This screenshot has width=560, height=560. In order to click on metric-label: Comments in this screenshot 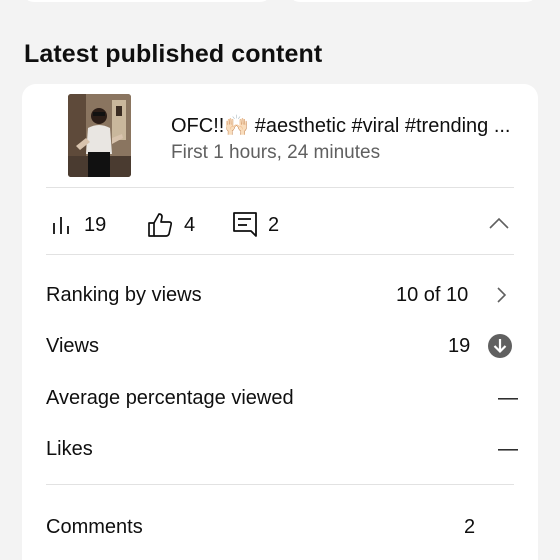, I will do `click(94, 527)`.